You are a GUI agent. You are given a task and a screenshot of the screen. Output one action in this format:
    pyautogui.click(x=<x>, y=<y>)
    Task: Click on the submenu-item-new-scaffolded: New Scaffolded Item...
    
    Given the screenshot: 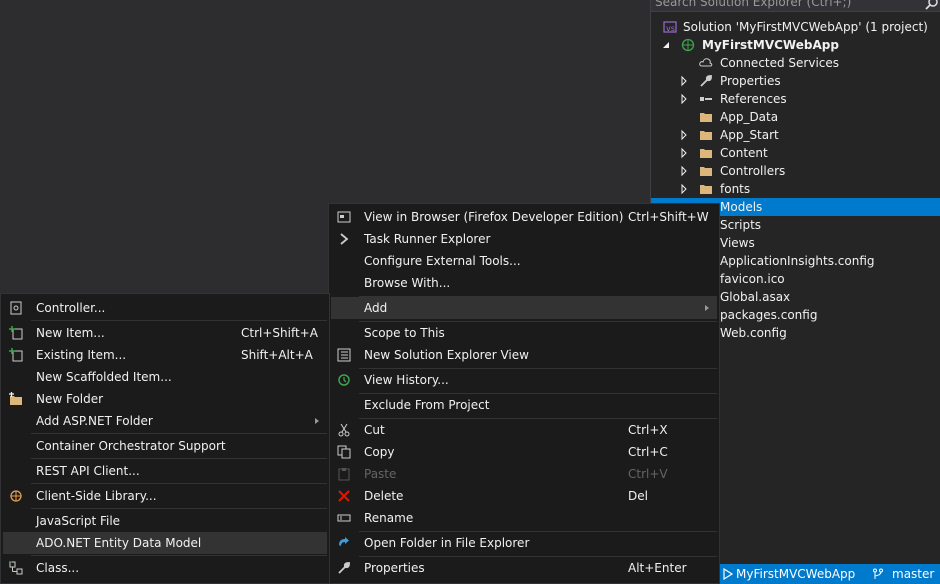 What is the action you would take?
    pyautogui.click(x=165, y=377)
    